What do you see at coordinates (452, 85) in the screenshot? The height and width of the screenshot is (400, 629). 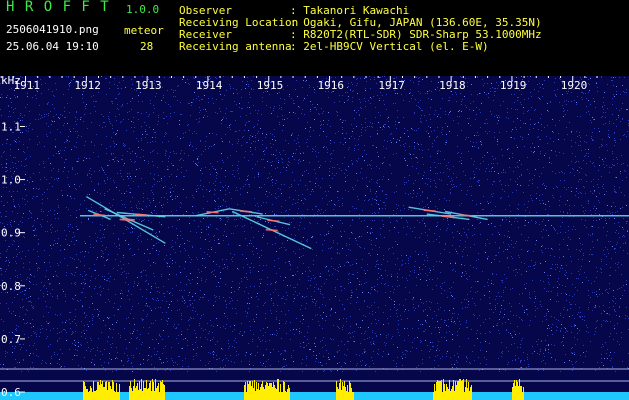 I see `x-tick-label: 1918` at bounding box center [452, 85].